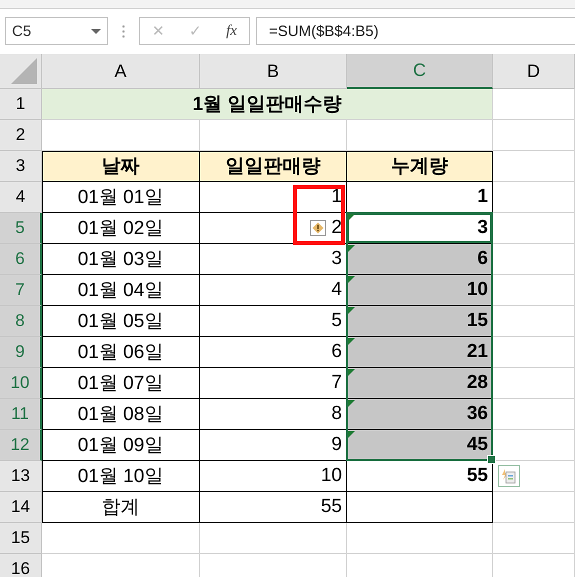 The image size is (575, 577). I want to click on row-header: 11, so click(21, 414).